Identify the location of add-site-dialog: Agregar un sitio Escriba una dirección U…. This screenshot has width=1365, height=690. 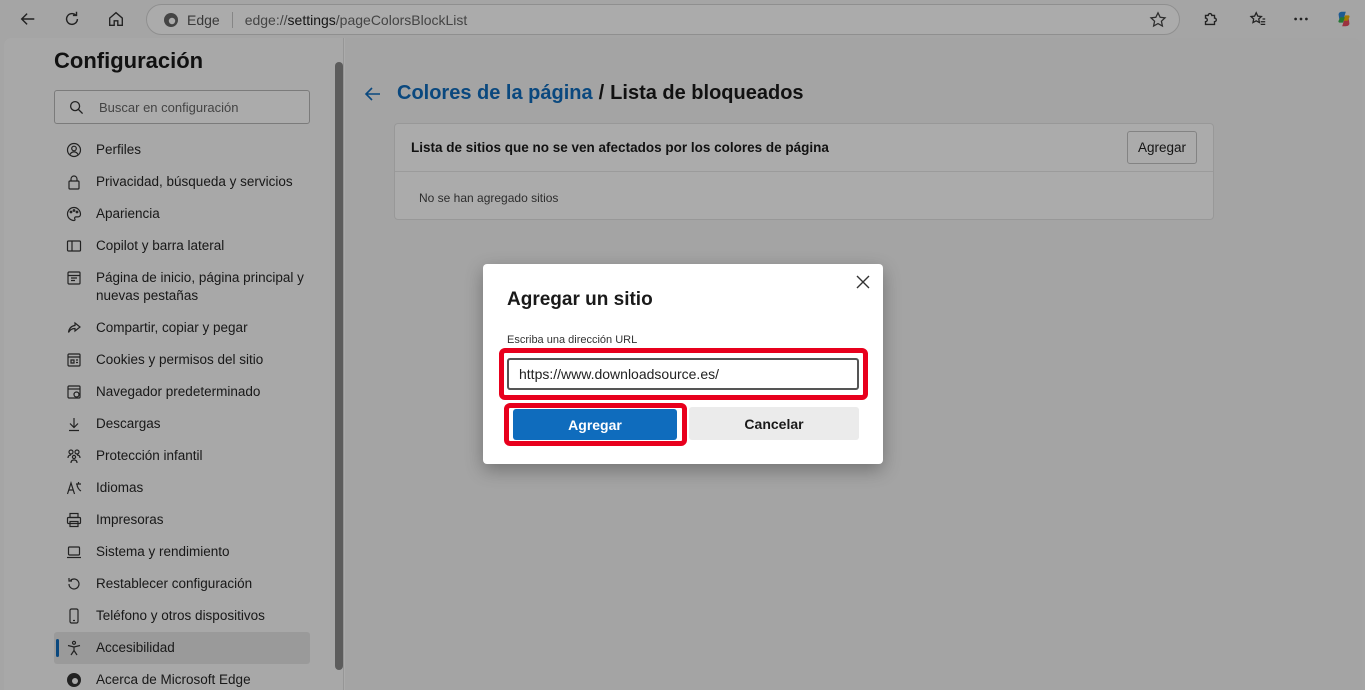
(683, 364).